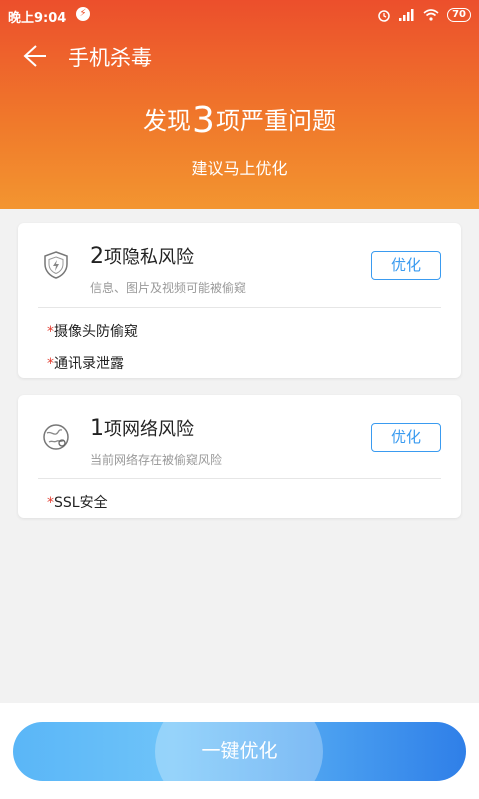 Image resolution: width=479 pixels, height=799 pixels. I want to click on page-title: 手机杀毒, so click(110, 58).